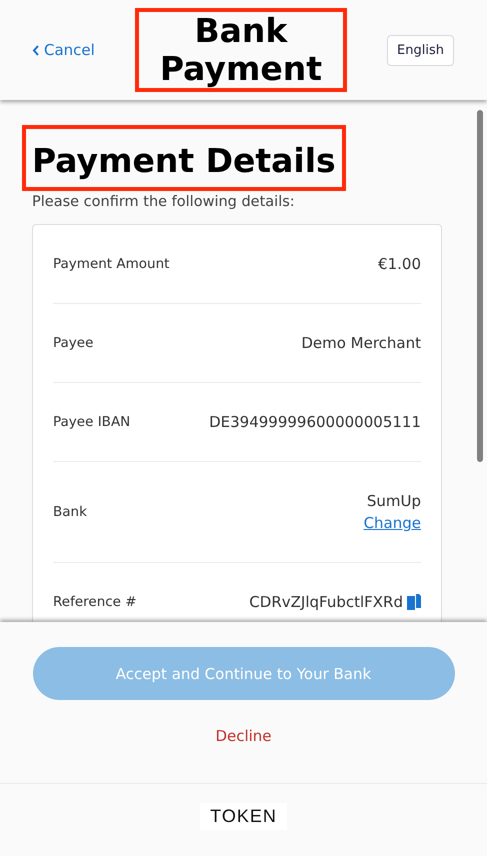 Image resolution: width=487 pixels, height=856 pixels. Describe the element at coordinates (243, 816) in the screenshot. I see `brand-logo: TOKEN` at that location.